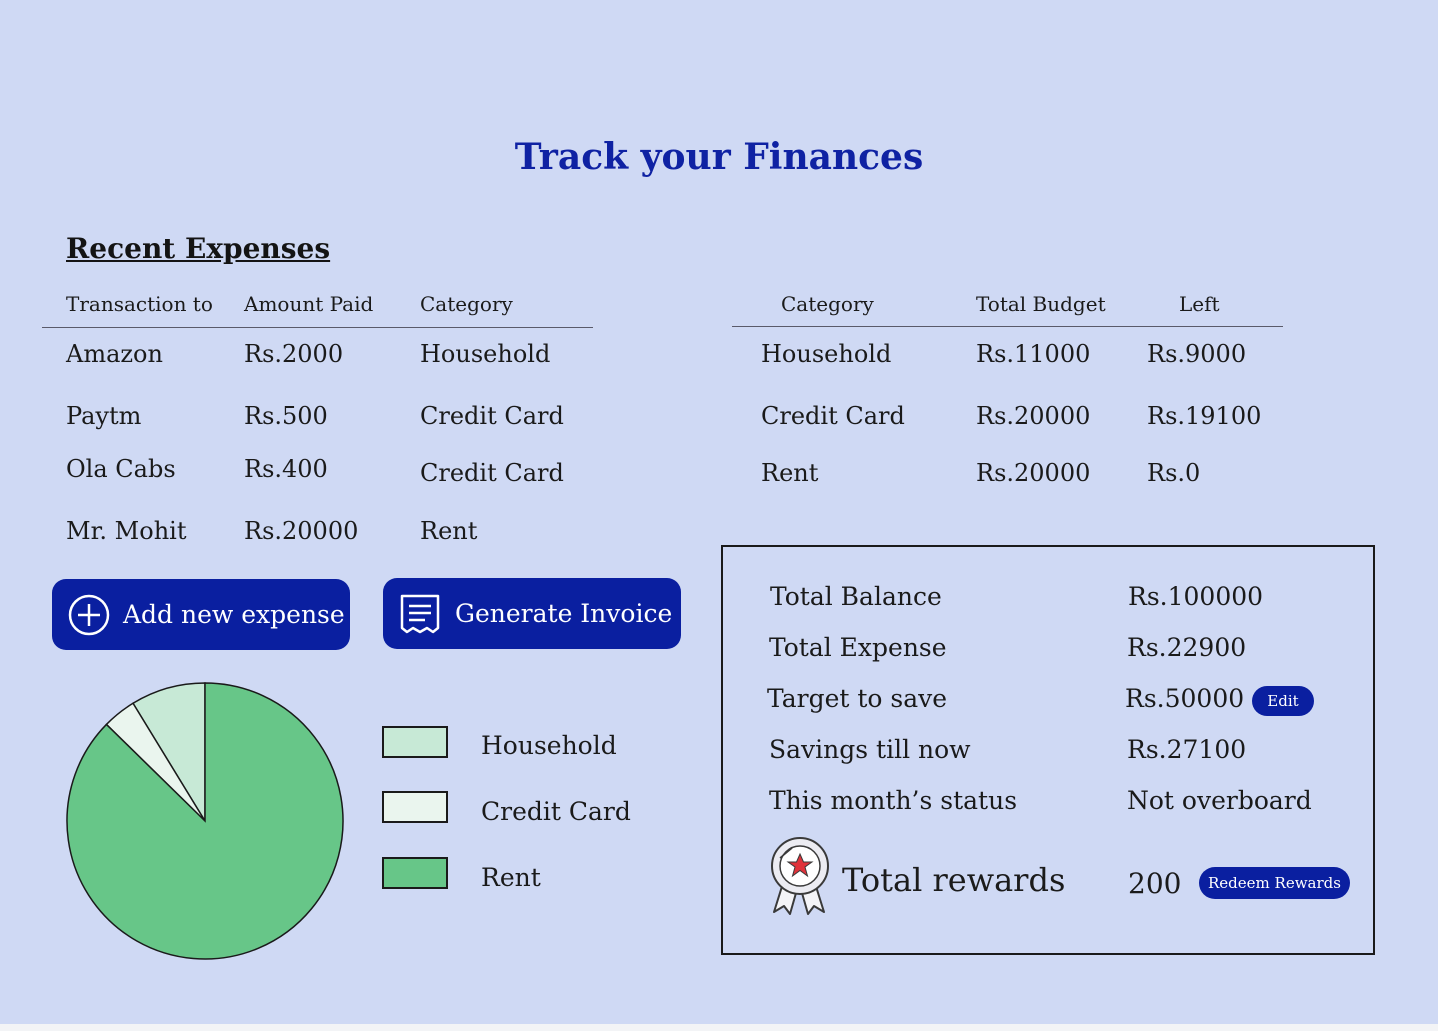  I want to click on legend-swatch-rent, so click(415, 873).